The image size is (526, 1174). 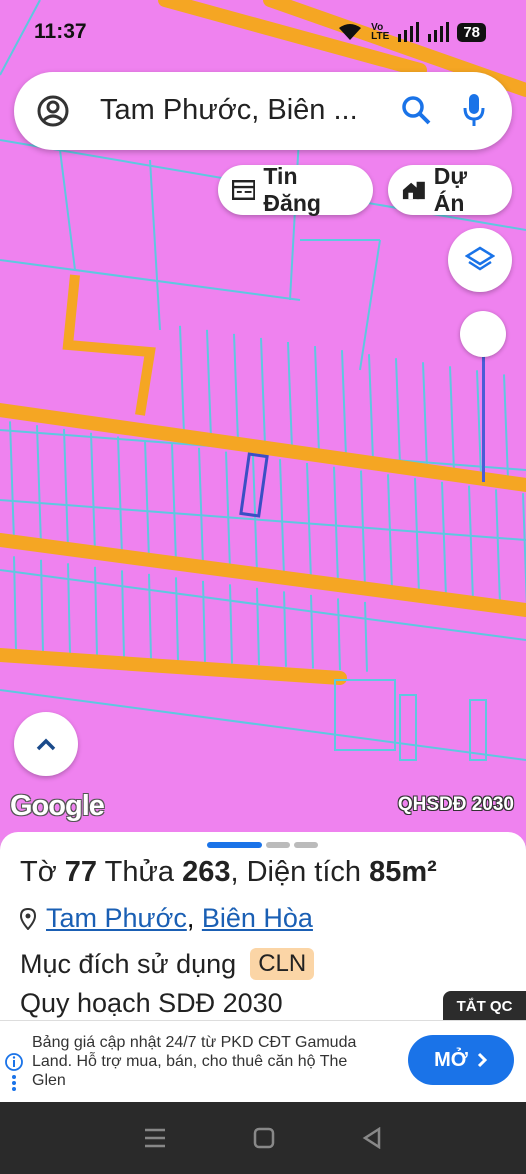 I want to click on microphone-icon, so click(x=474, y=110).